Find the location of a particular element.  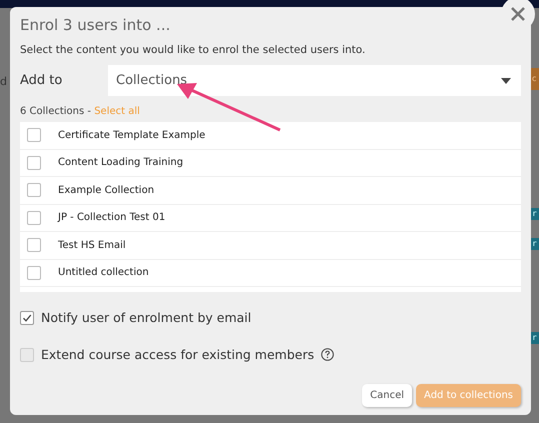

add-to-label: Add to is located at coordinates (42, 80).